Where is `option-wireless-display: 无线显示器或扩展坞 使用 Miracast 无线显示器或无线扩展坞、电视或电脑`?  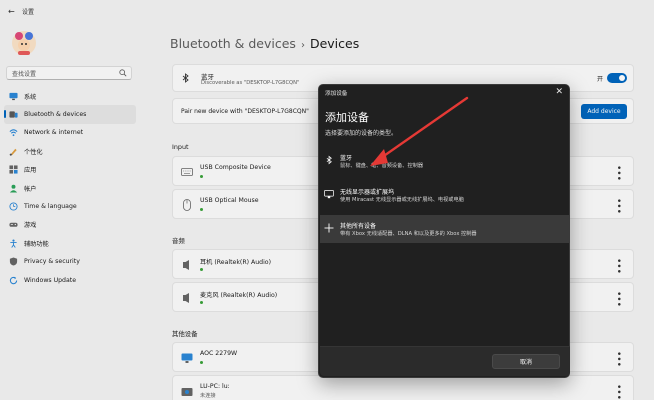
option-wireless-display: 无线显示器或扩展坞 使用 Miracast 无线显示器或无线扩展坞、电视或电脑 is located at coordinates (445, 195).